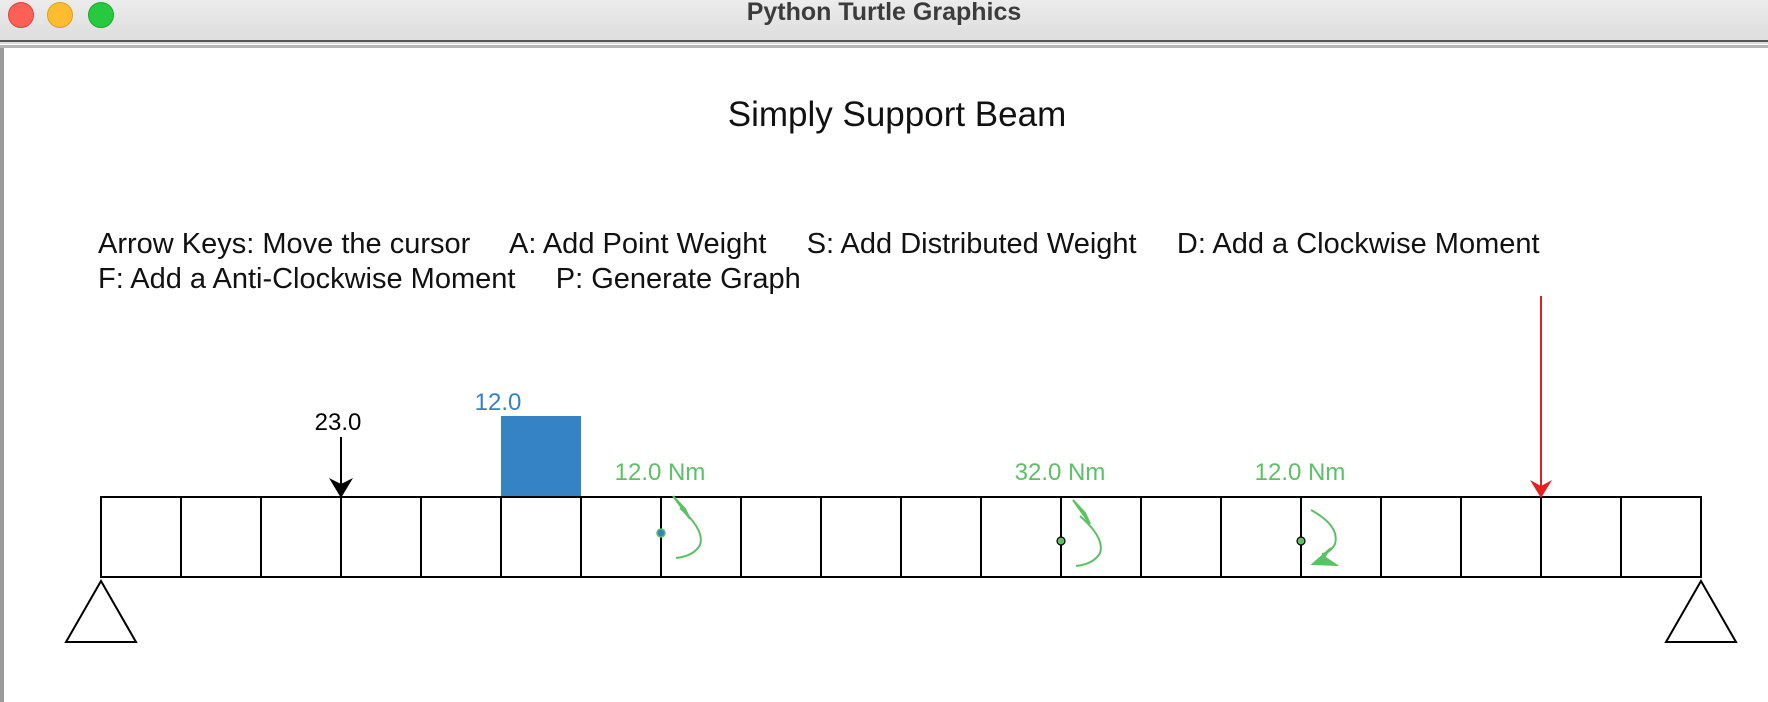  I want to click on moment-1-pivot, so click(661, 533).